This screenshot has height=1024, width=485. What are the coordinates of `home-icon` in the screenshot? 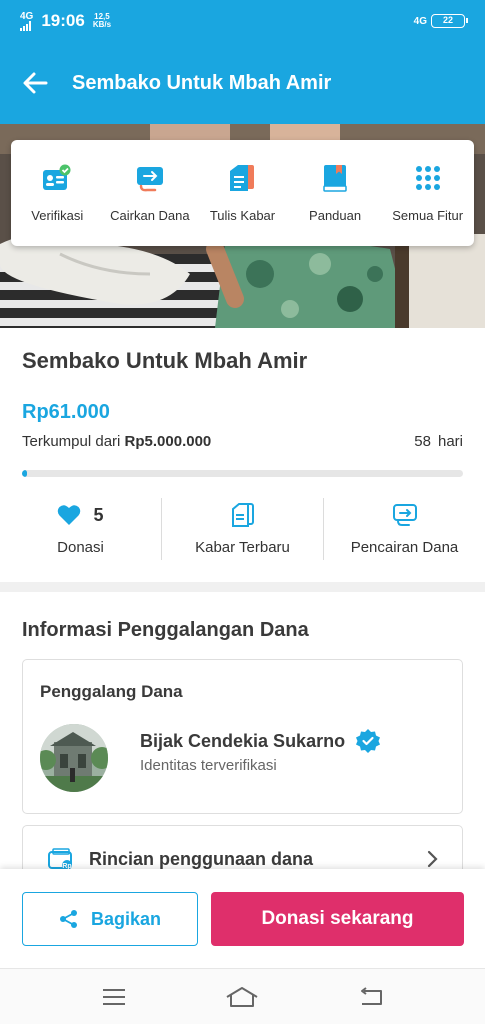 It's located at (242, 996).